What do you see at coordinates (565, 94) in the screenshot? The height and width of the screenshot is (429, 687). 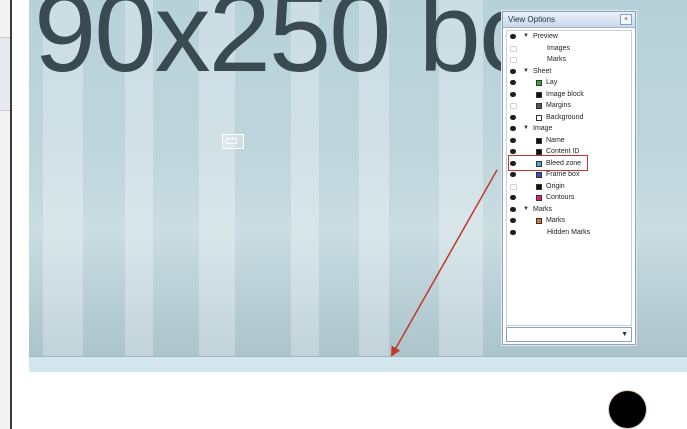 I see `view-option-label: Image block` at bounding box center [565, 94].